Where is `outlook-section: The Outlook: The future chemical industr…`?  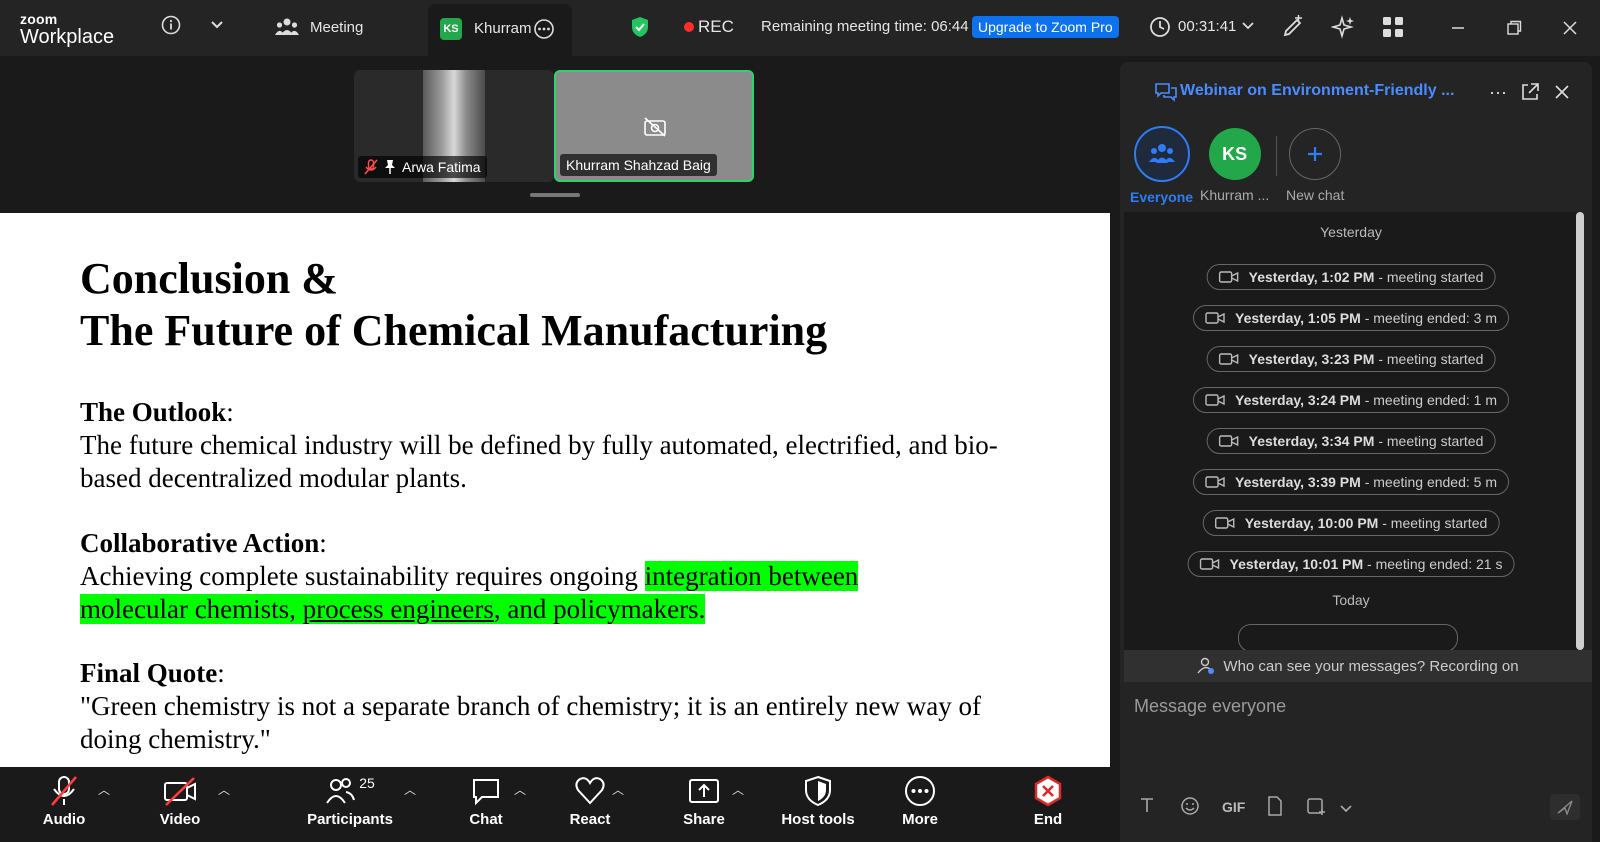 outlook-section: The Outlook: The future chemical industr… is located at coordinates (550, 445).